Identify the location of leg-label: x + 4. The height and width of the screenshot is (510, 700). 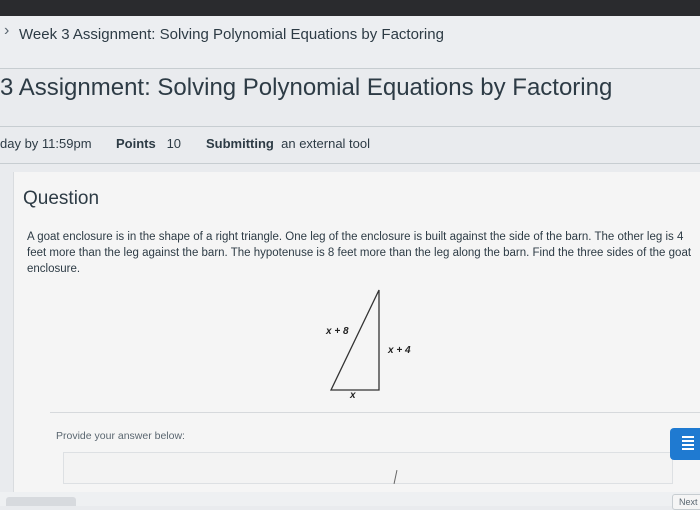
(399, 350).